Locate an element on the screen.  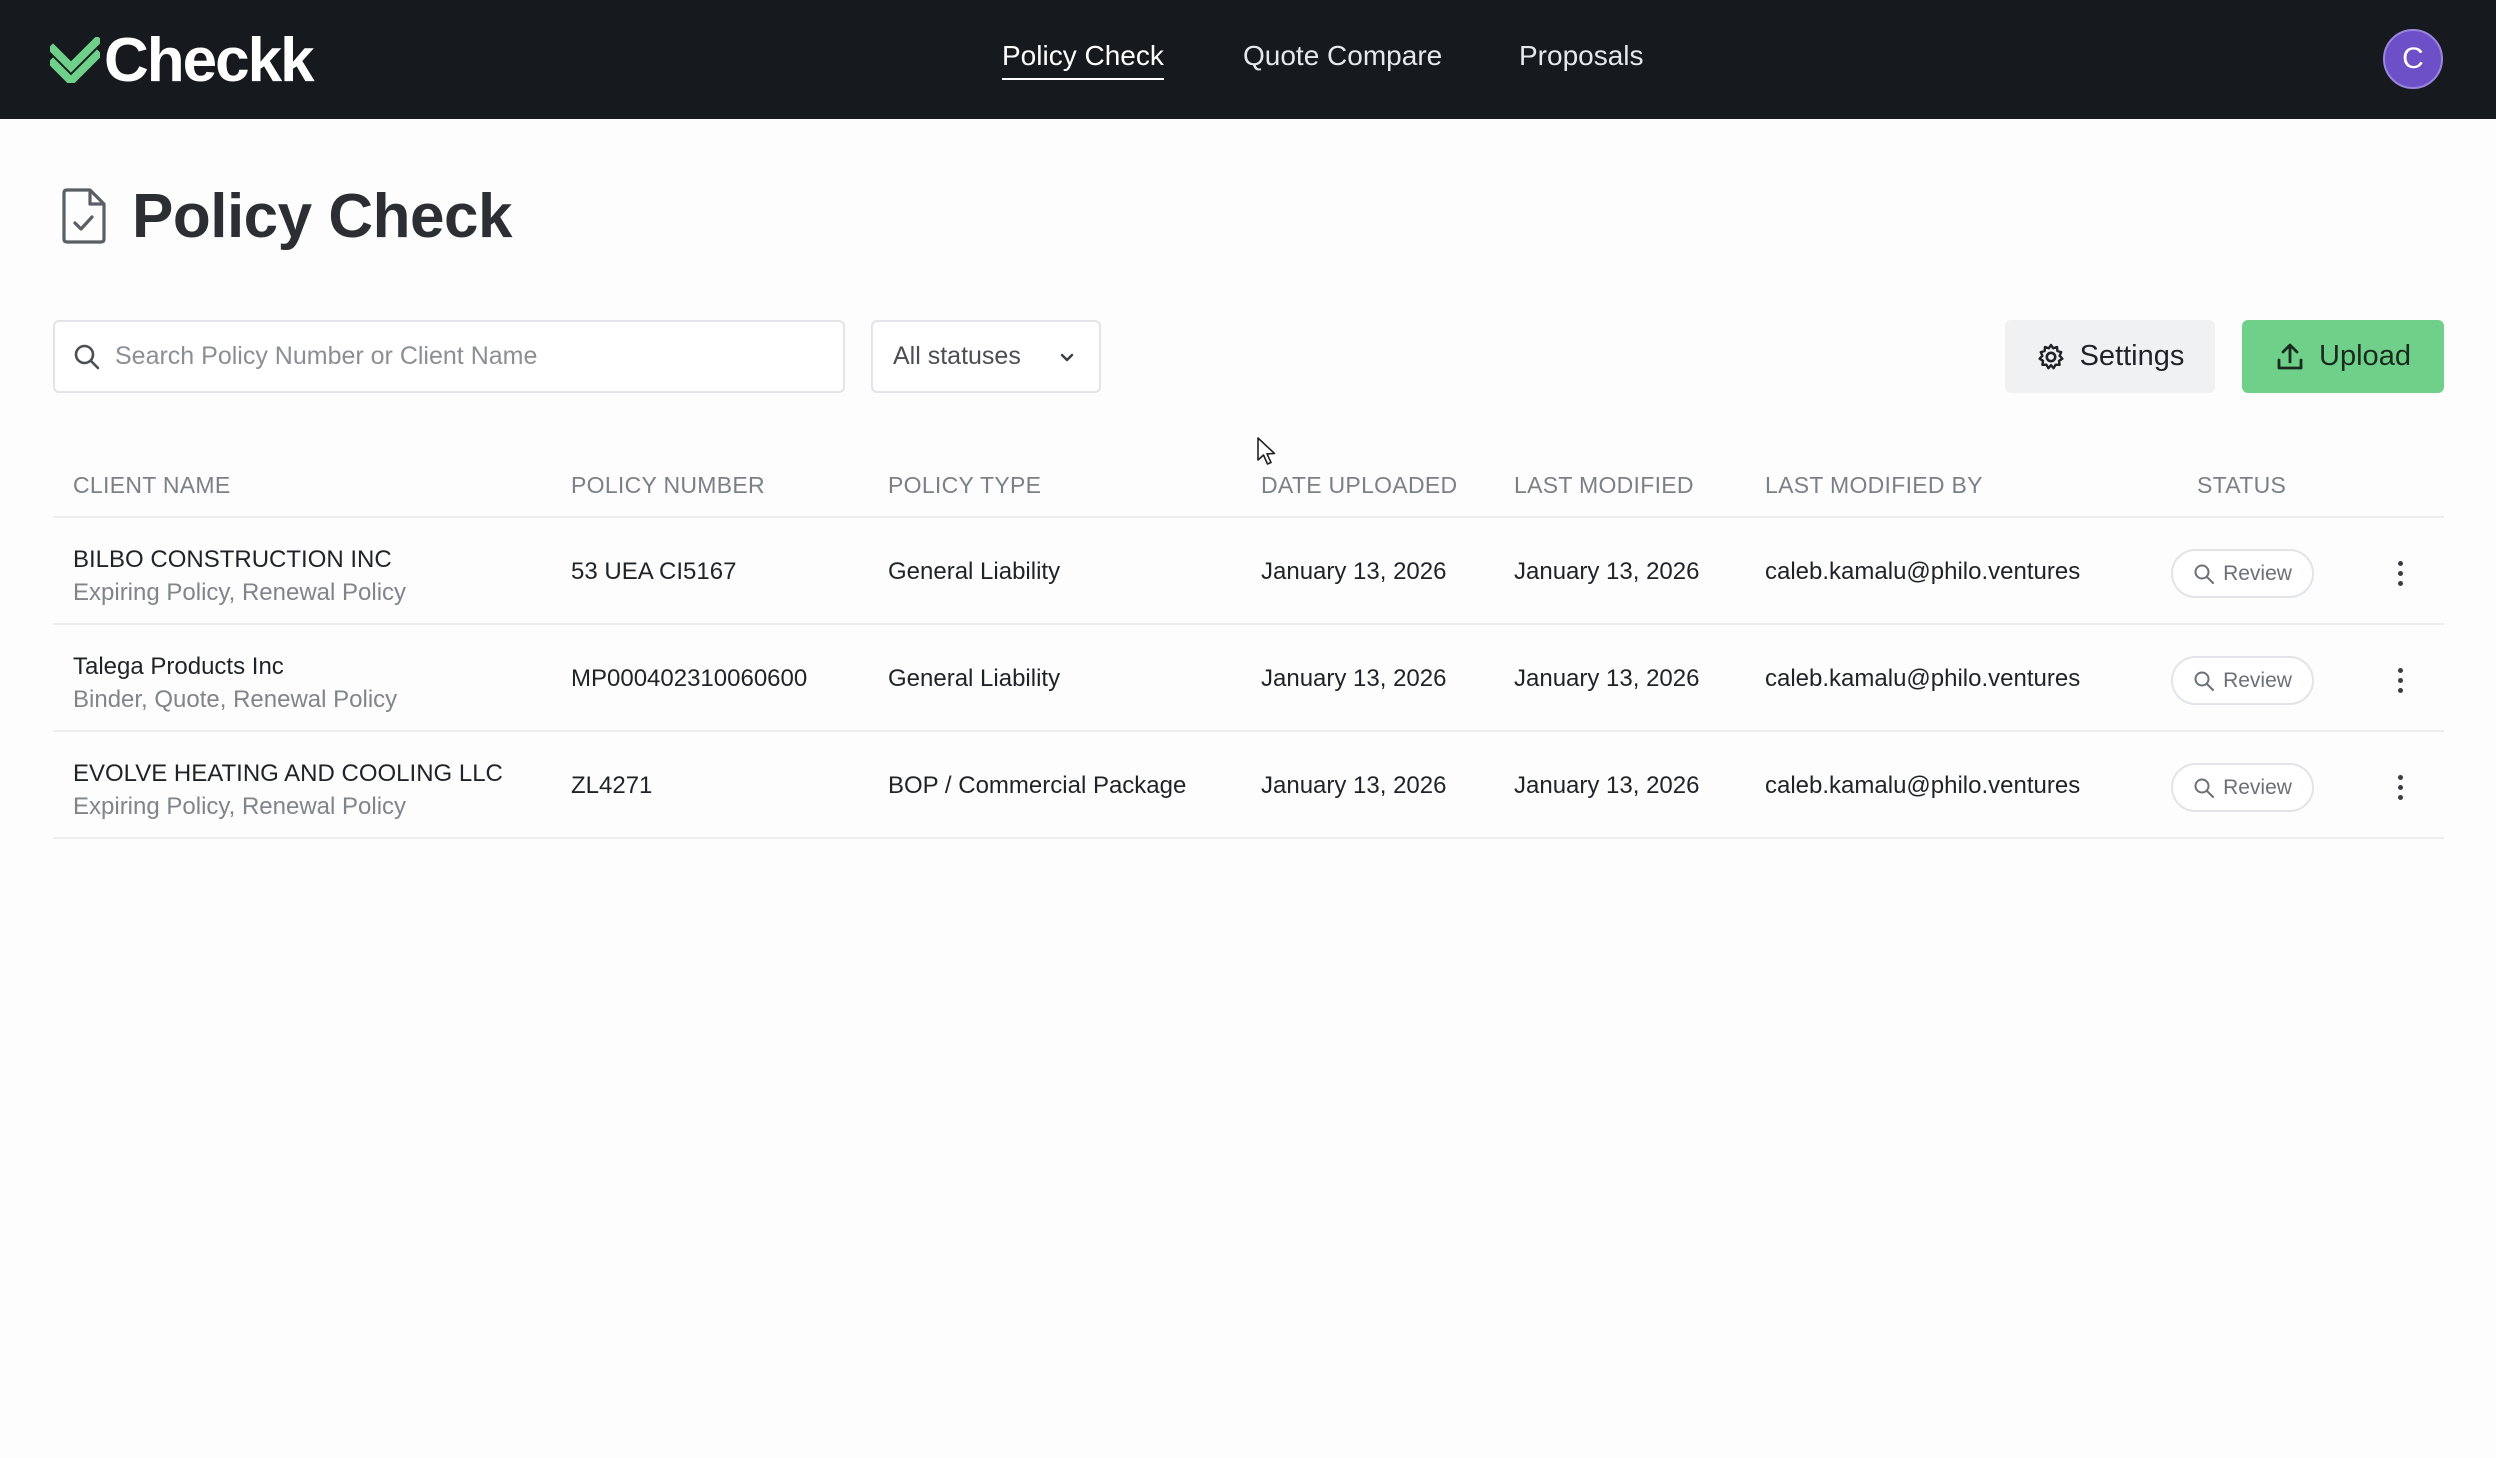
document-check-icon is located at coordinates (84, 216).